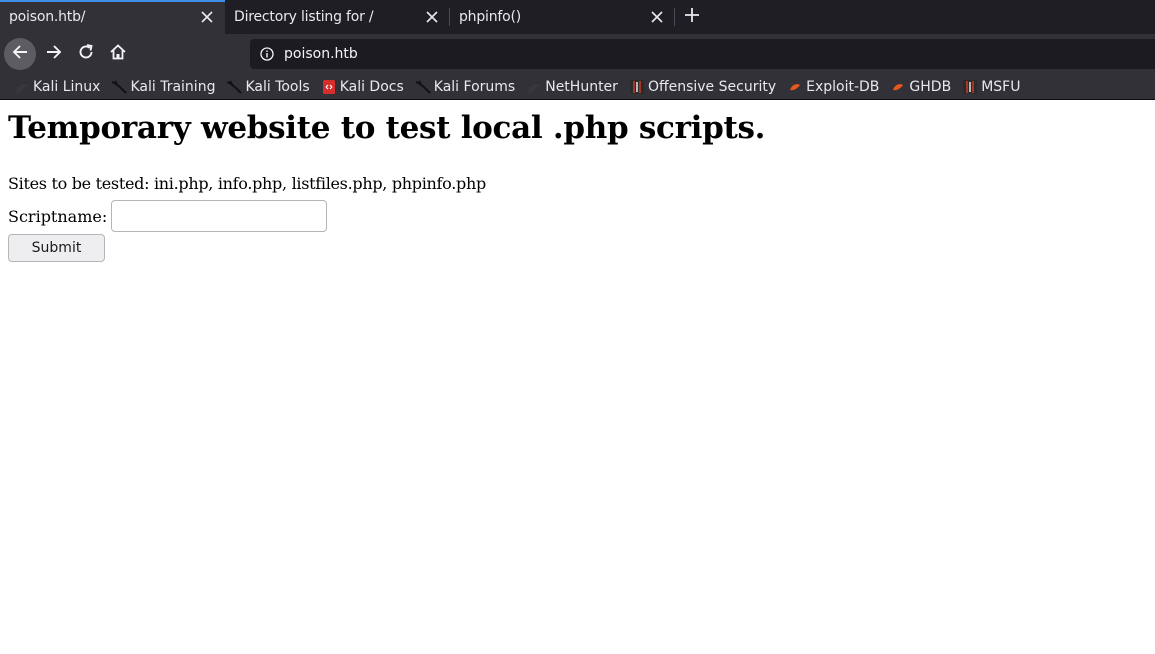 This screenshot has width=1155, height=654. I want to click on home-icon, so click(118, 54).